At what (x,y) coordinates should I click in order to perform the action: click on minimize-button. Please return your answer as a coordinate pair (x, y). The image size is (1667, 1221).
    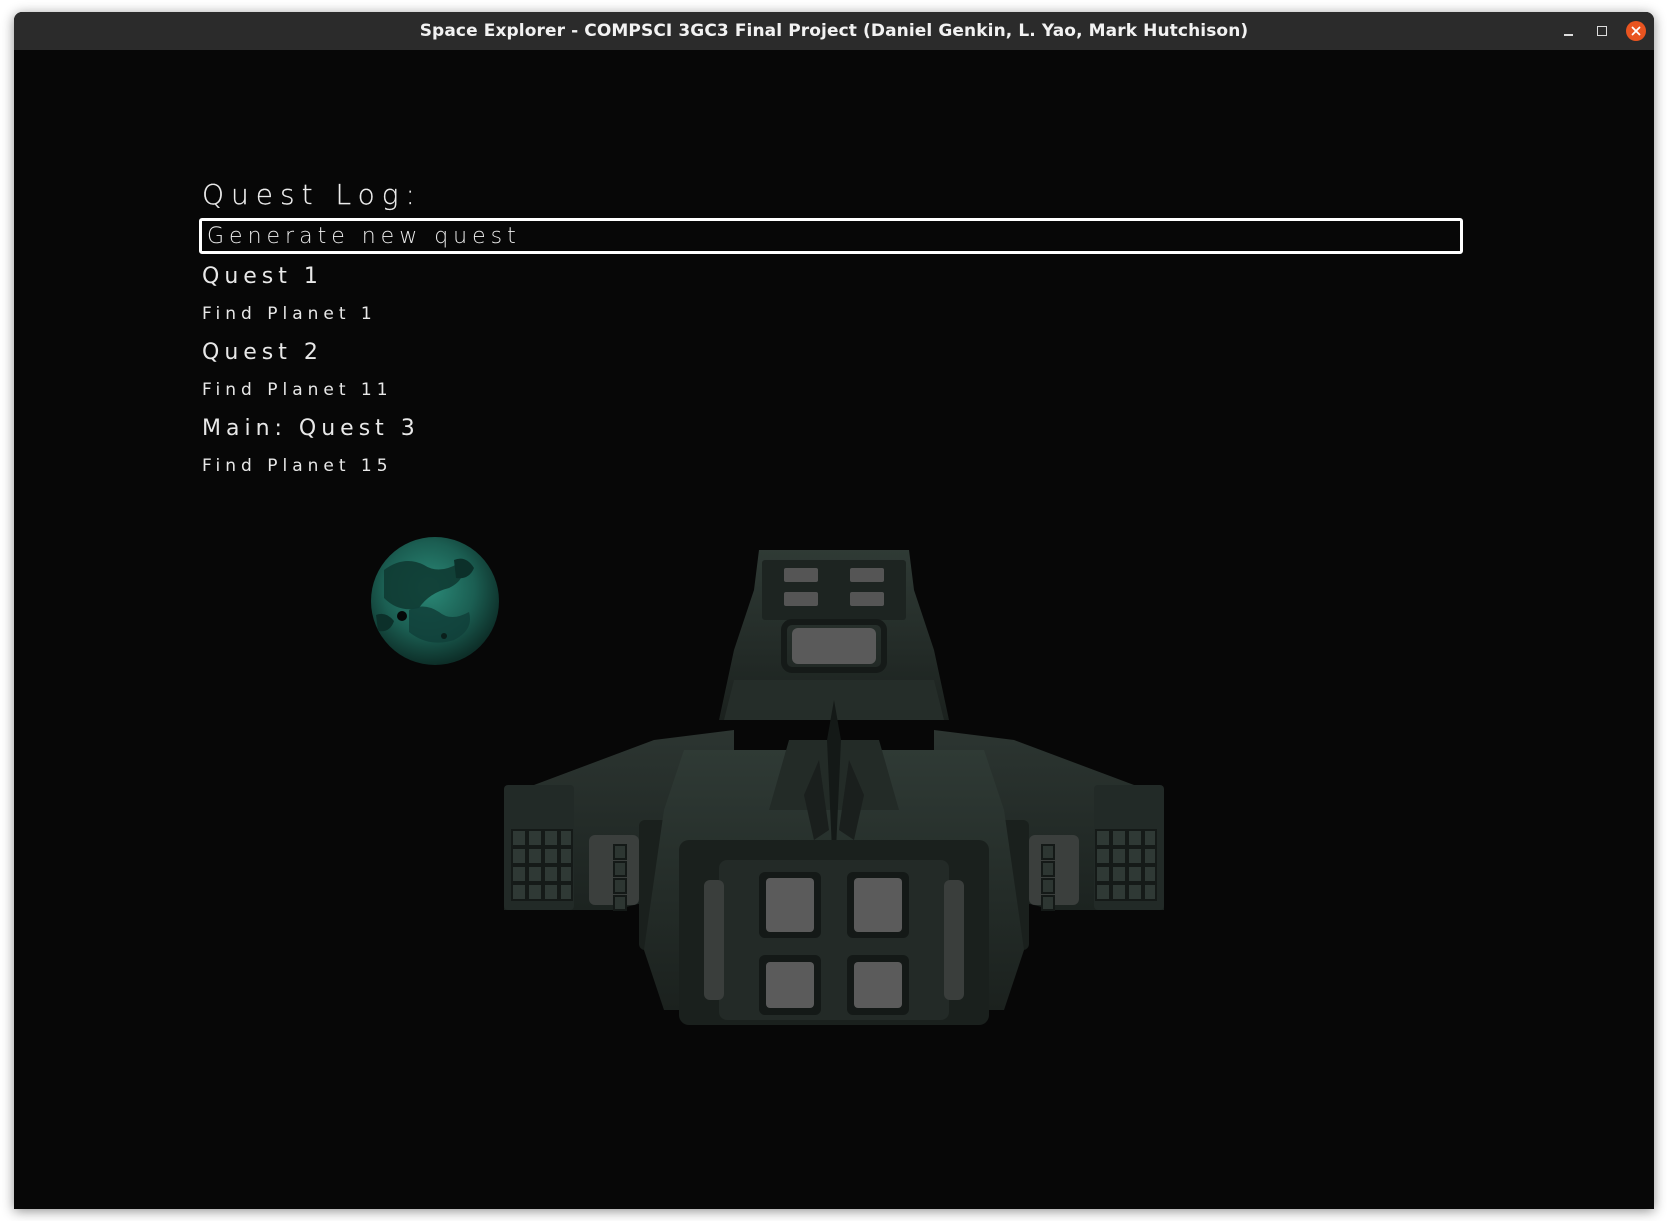
    Looking at the image, I should click on (1568, 31).